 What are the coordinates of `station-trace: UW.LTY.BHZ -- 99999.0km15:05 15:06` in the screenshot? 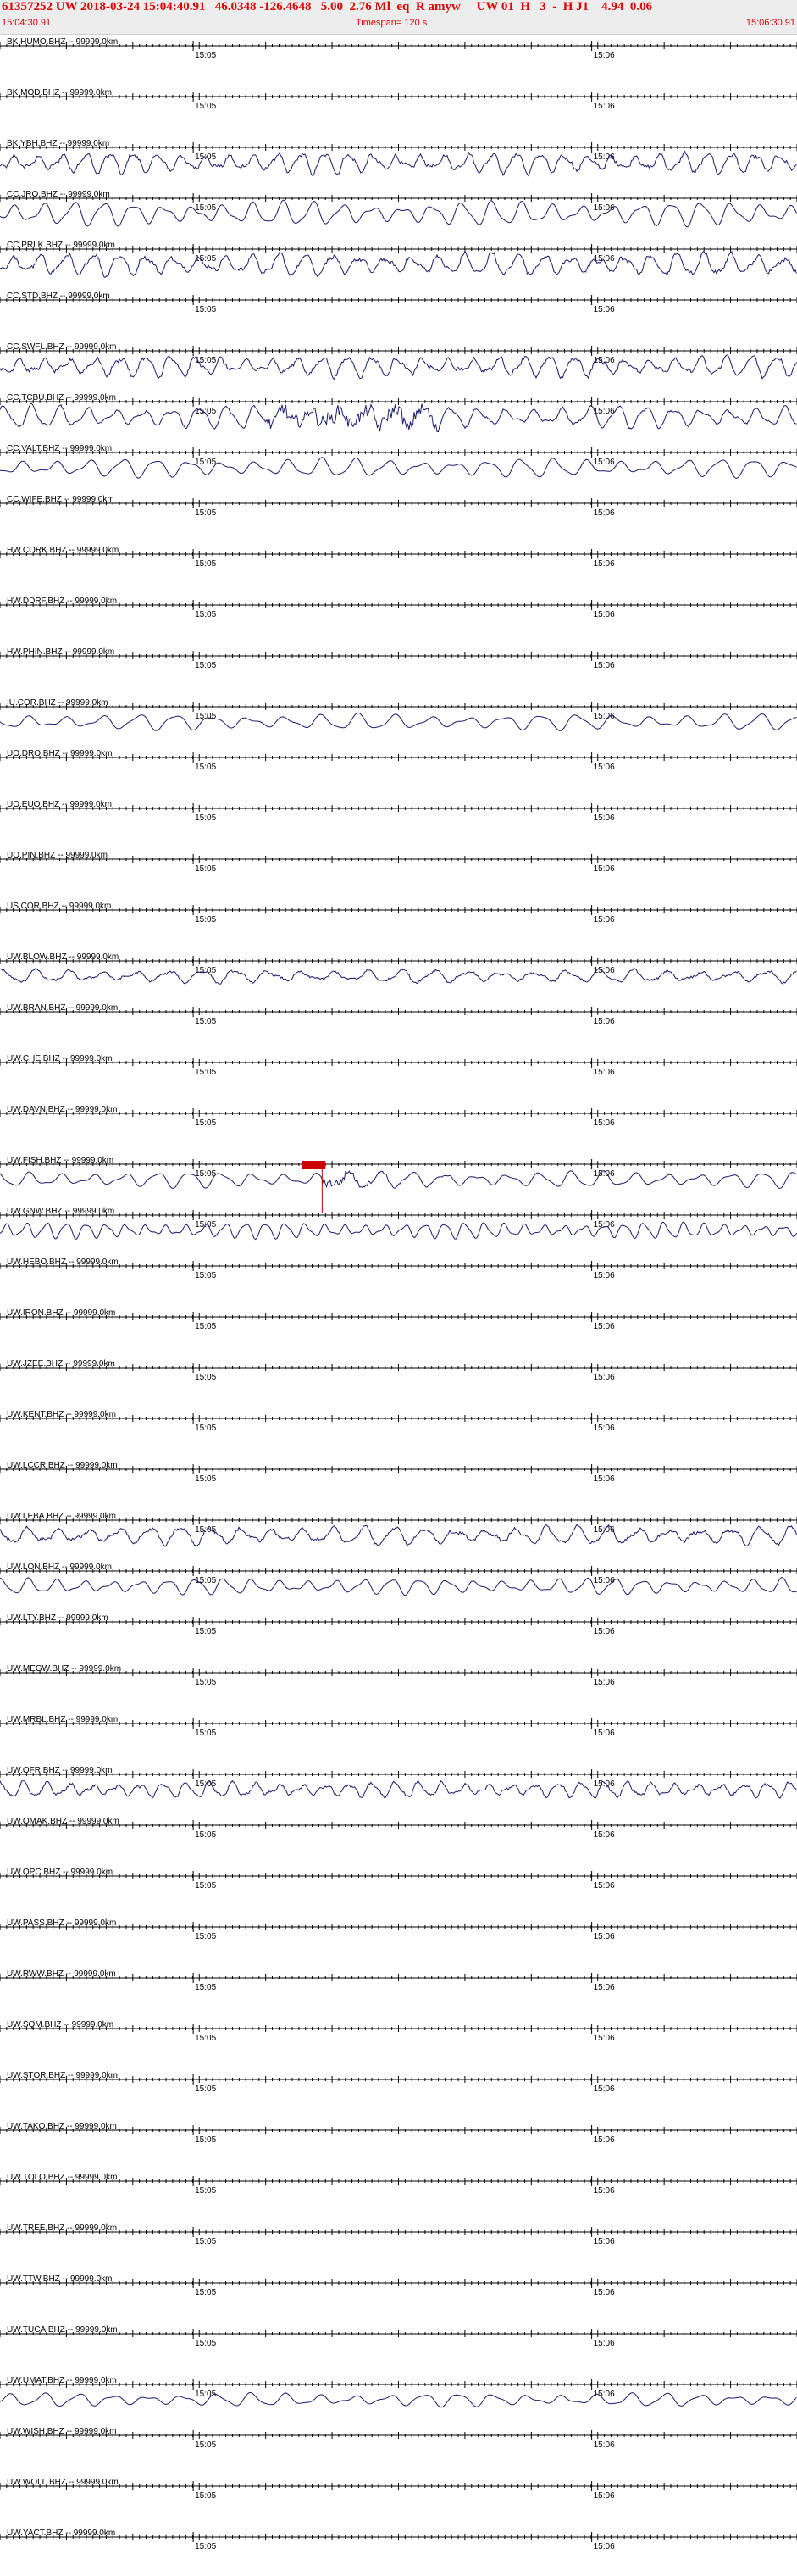 It's located at (398, 1624).